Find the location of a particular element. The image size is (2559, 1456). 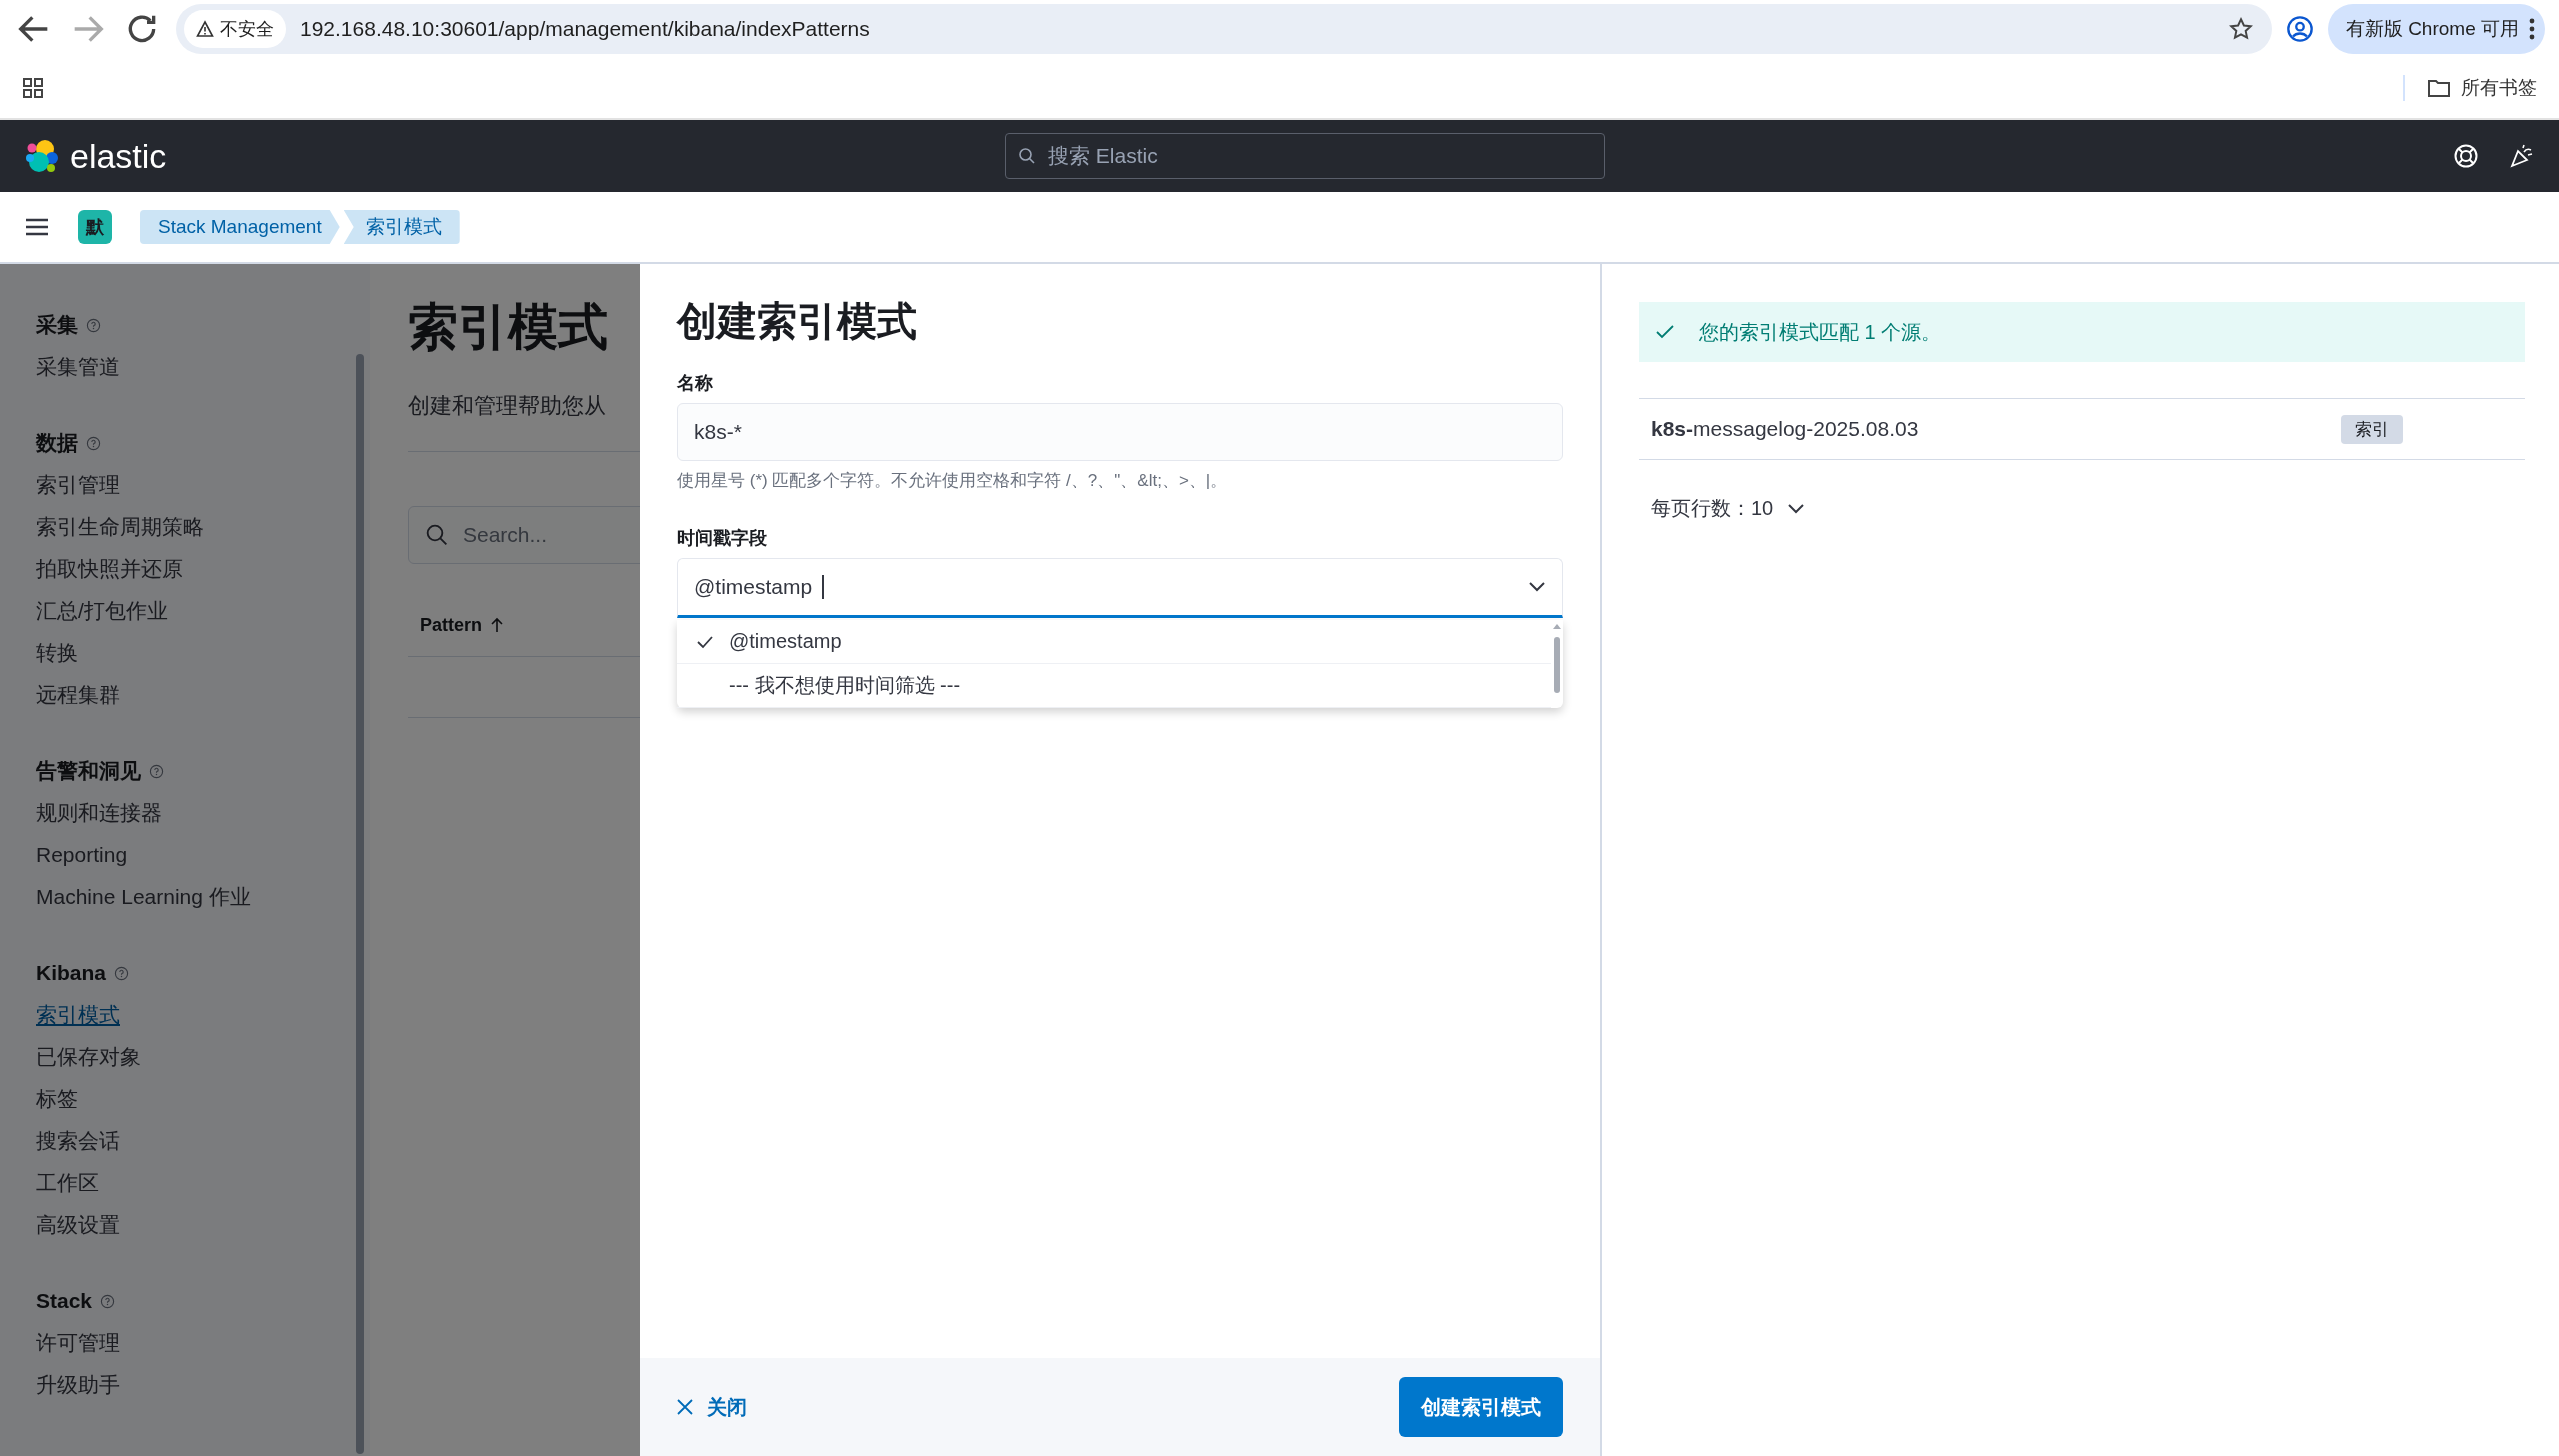

sidebar-item: 远程集群 is located at coordinates (203, 695).